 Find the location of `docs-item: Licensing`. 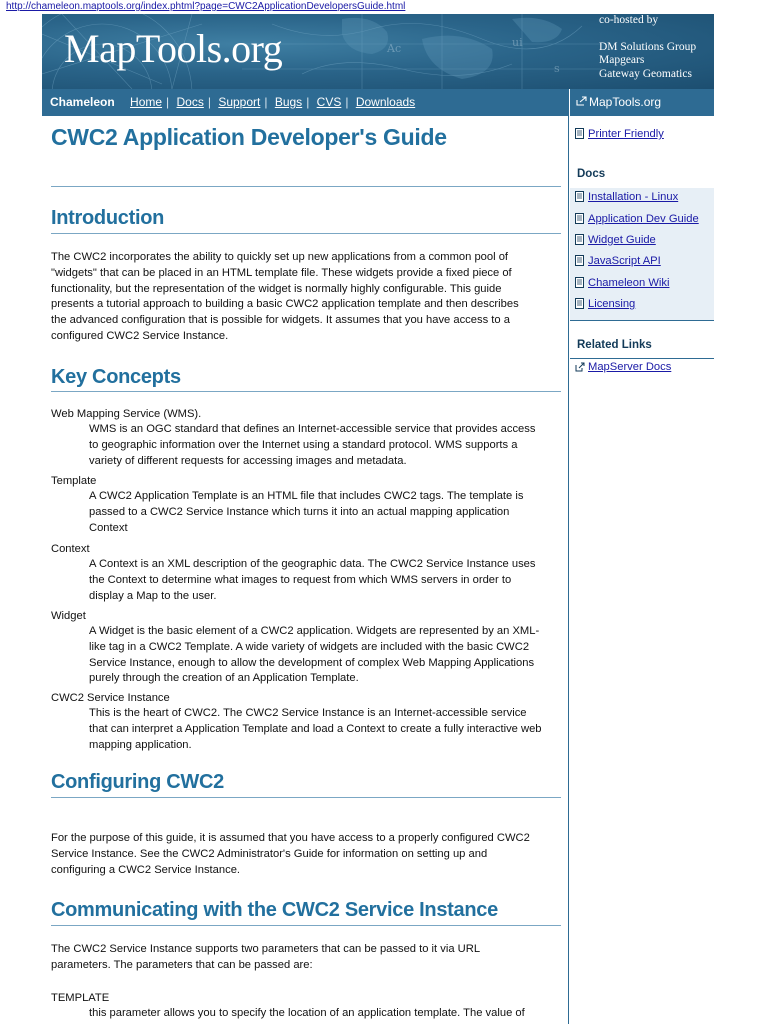

docs-item: Licensing is located at coordinates (605, 304).